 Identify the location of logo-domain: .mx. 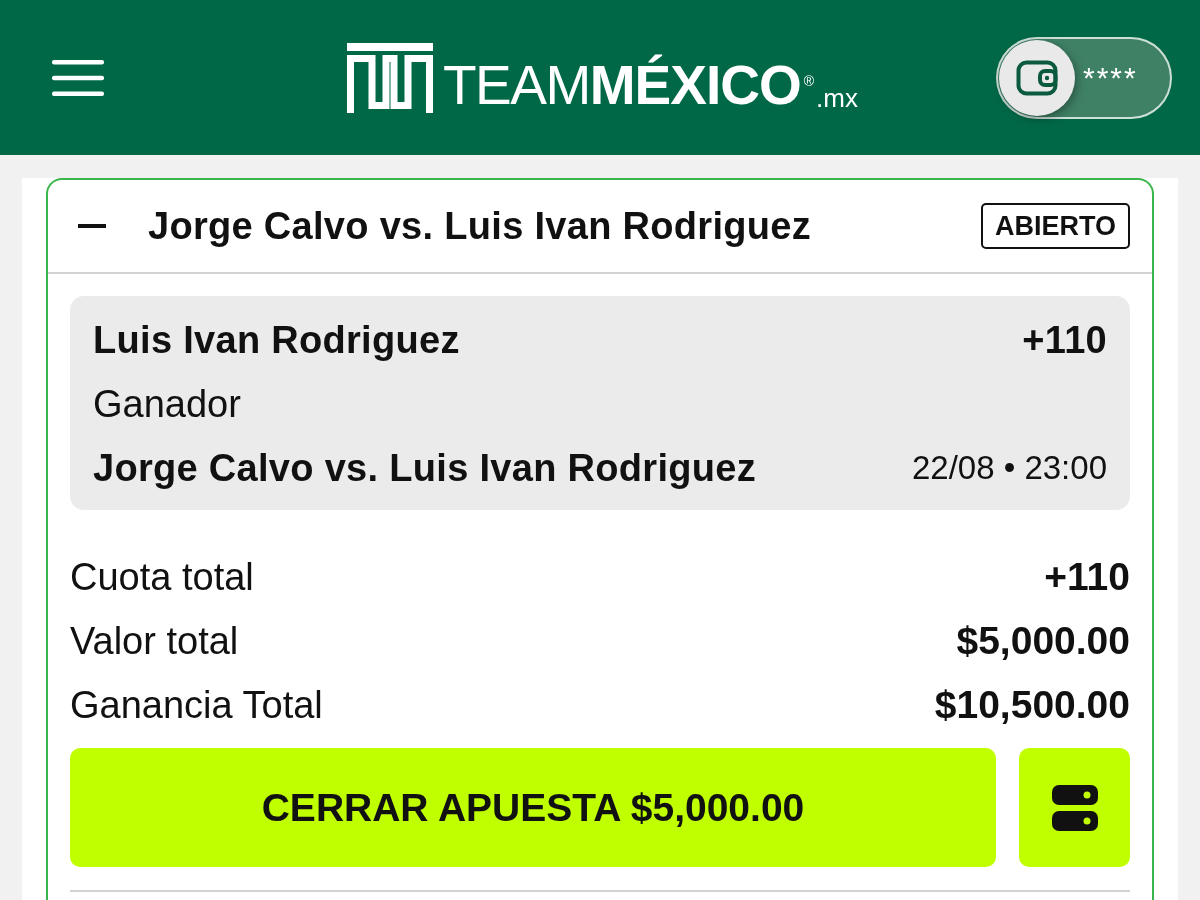
(837, 98).